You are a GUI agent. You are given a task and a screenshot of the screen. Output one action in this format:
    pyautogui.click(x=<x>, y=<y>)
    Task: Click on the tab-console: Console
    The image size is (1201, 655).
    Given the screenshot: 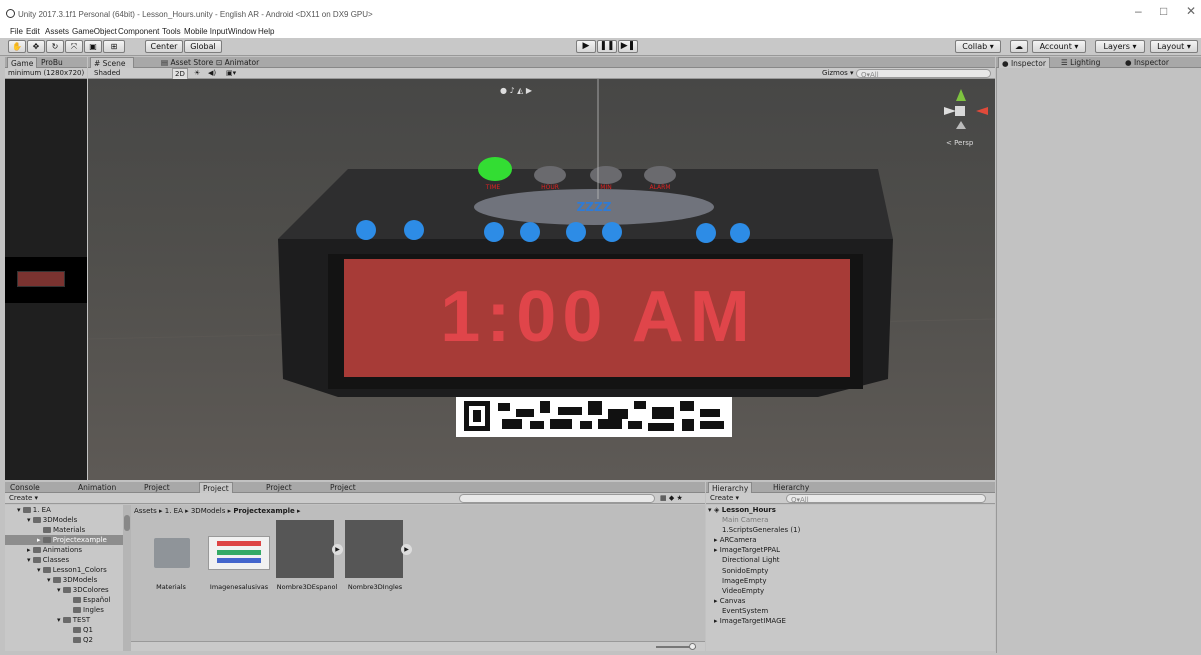 What is the action you would take?
    pyautogui.click(x=25, y=487)
    